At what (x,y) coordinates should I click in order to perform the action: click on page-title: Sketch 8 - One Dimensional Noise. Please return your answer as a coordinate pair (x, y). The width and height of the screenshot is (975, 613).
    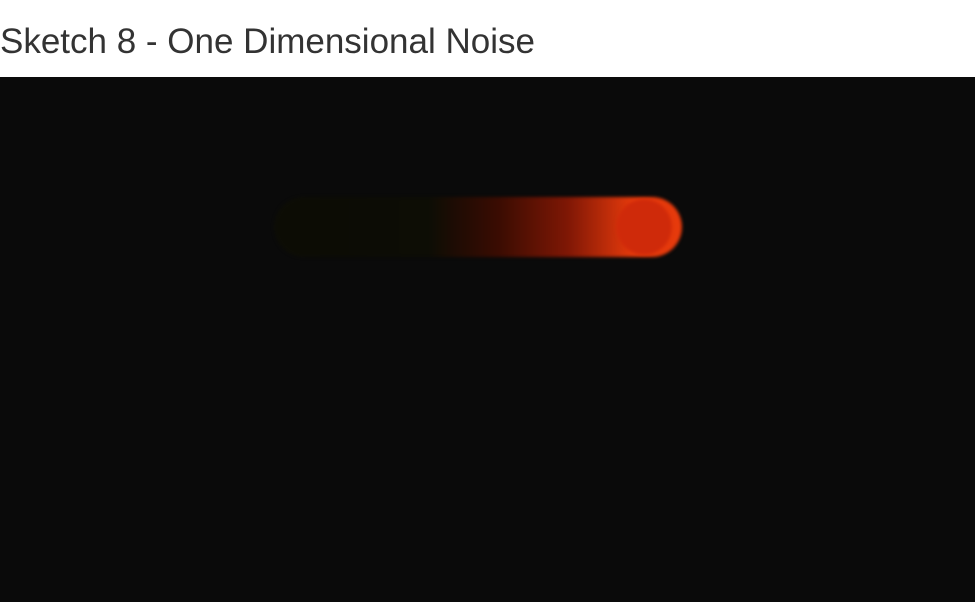
    Looking at the image, I should click on (267, 41).